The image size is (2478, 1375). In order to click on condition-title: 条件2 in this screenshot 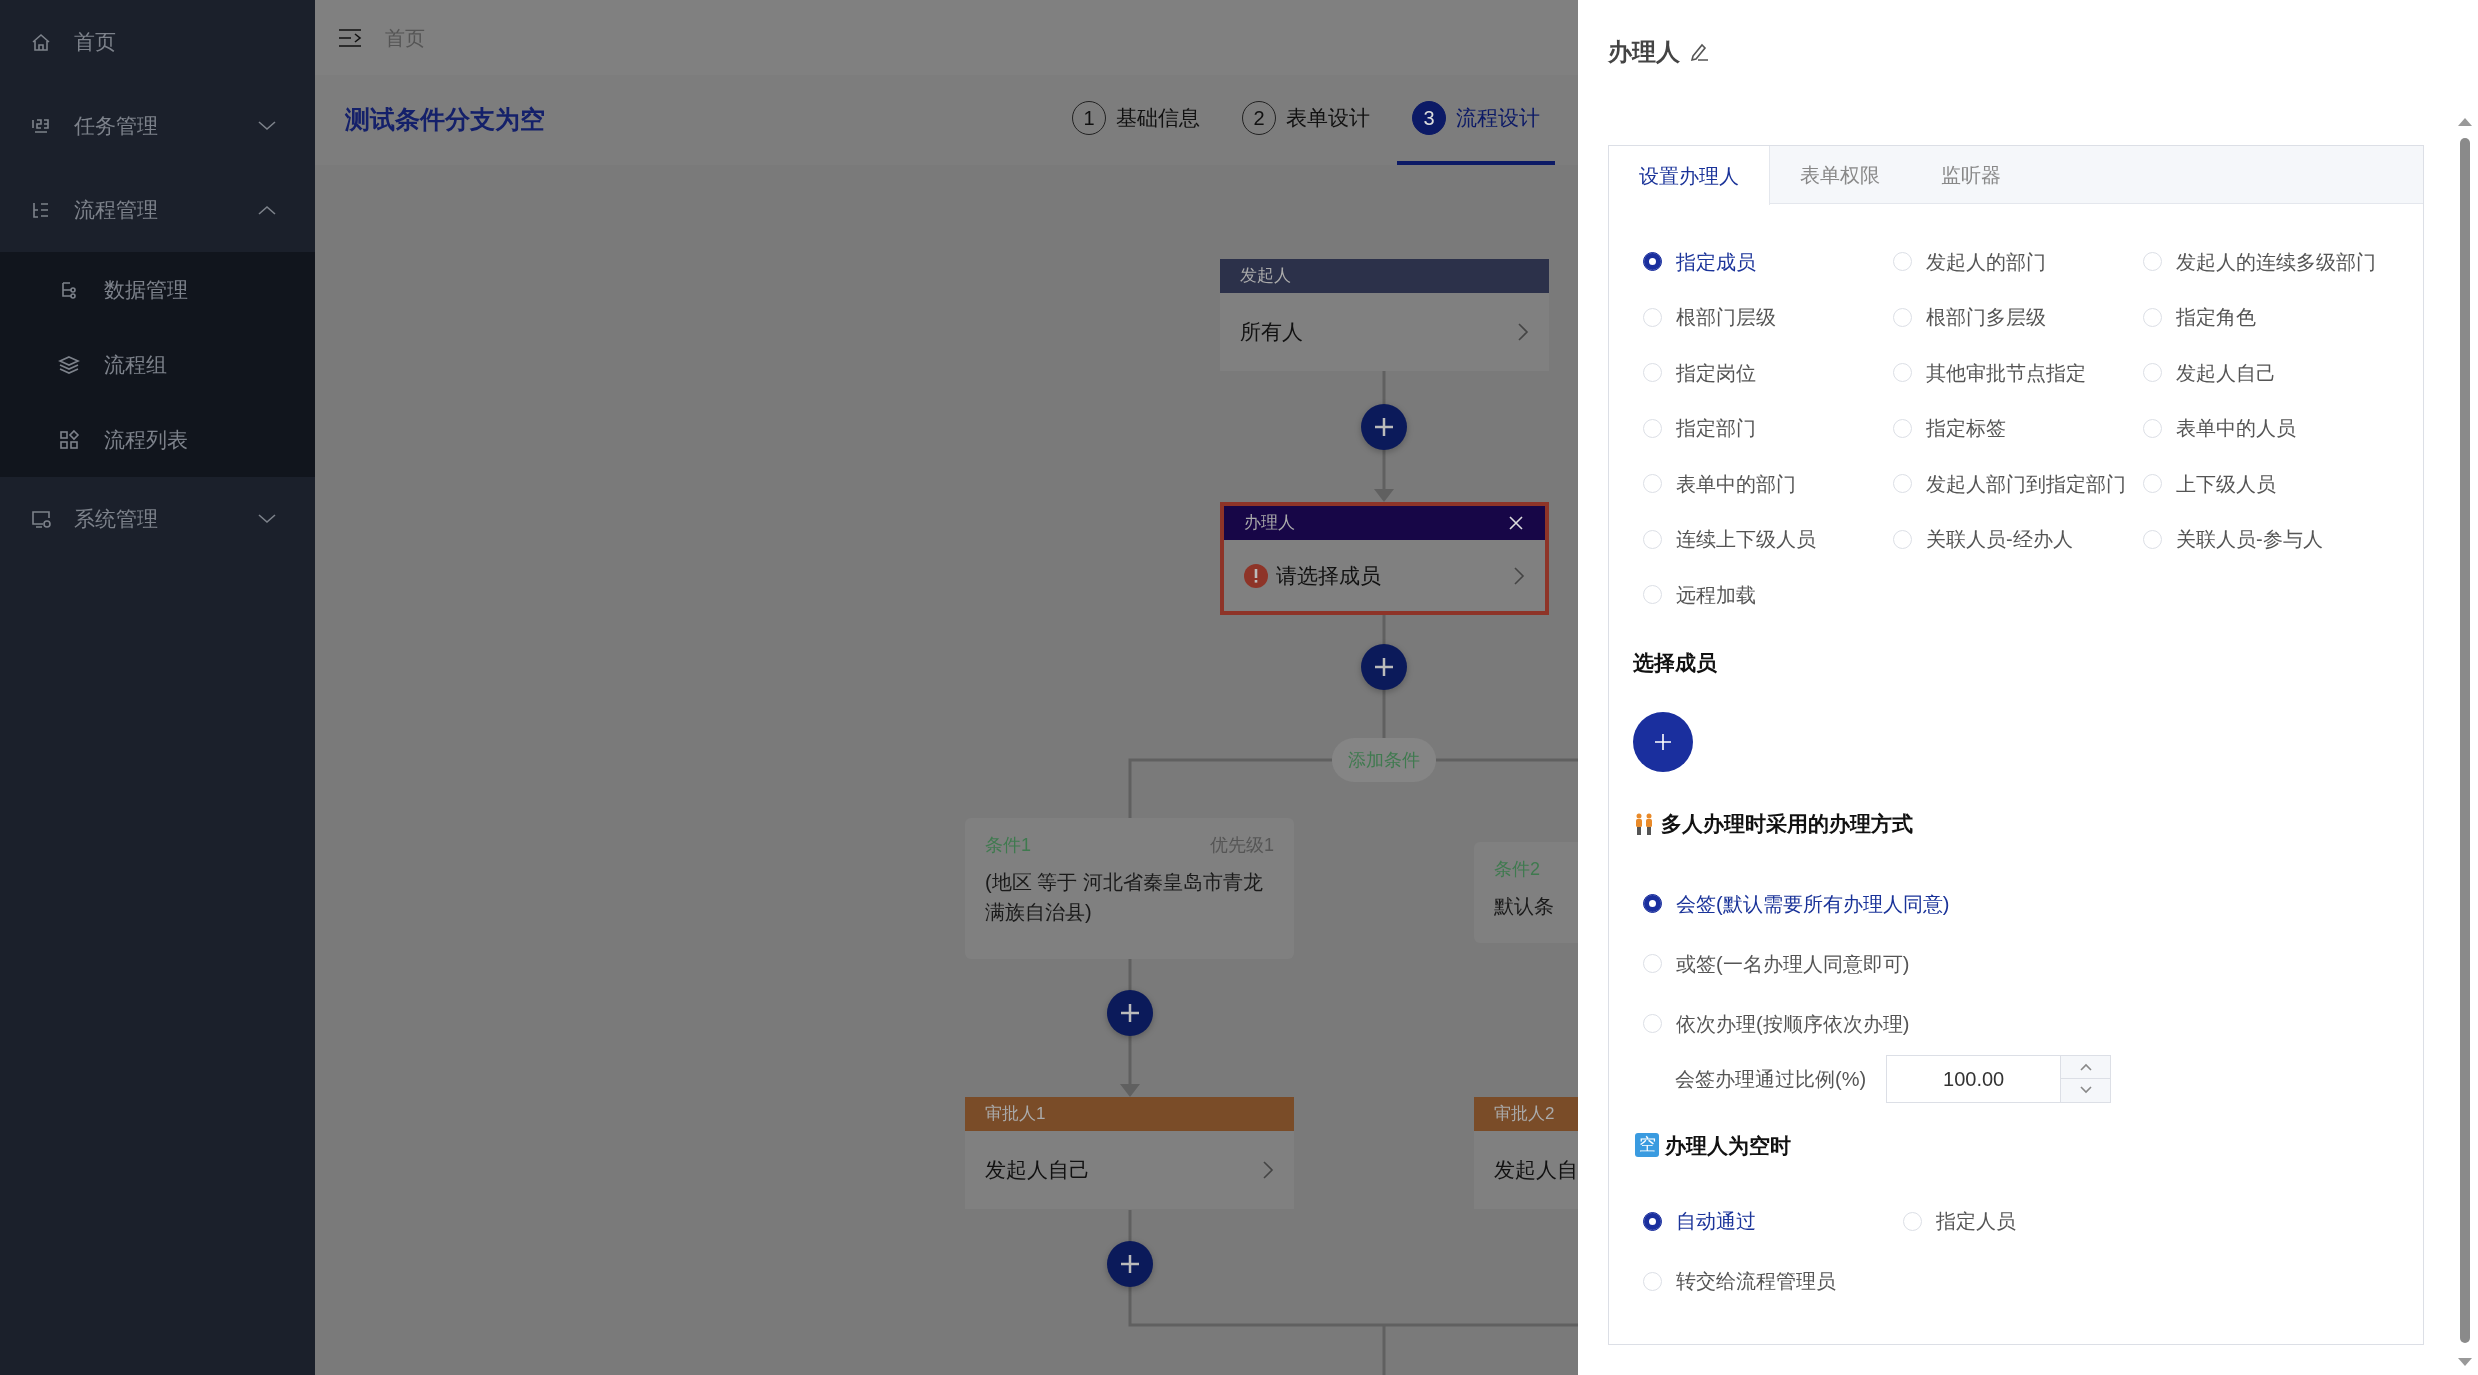, I will do `click(1517, 869)`.